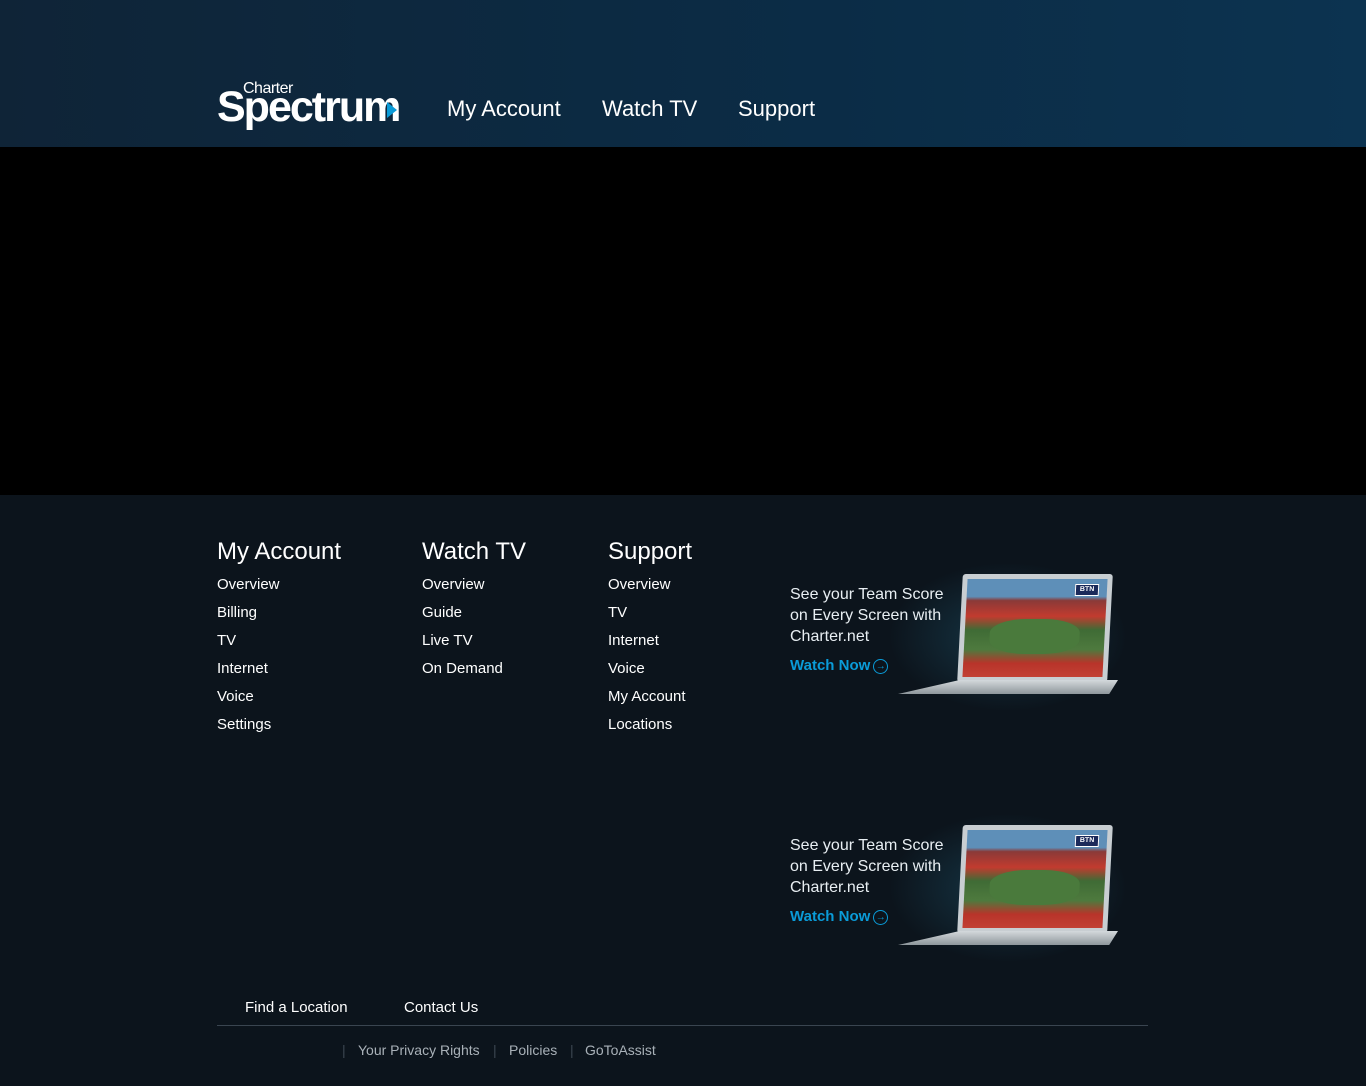 Image resolution: width=1366 pixels, height=1086 pixels. I want to click on footer-link-guide: Guide, so click(442, 612).